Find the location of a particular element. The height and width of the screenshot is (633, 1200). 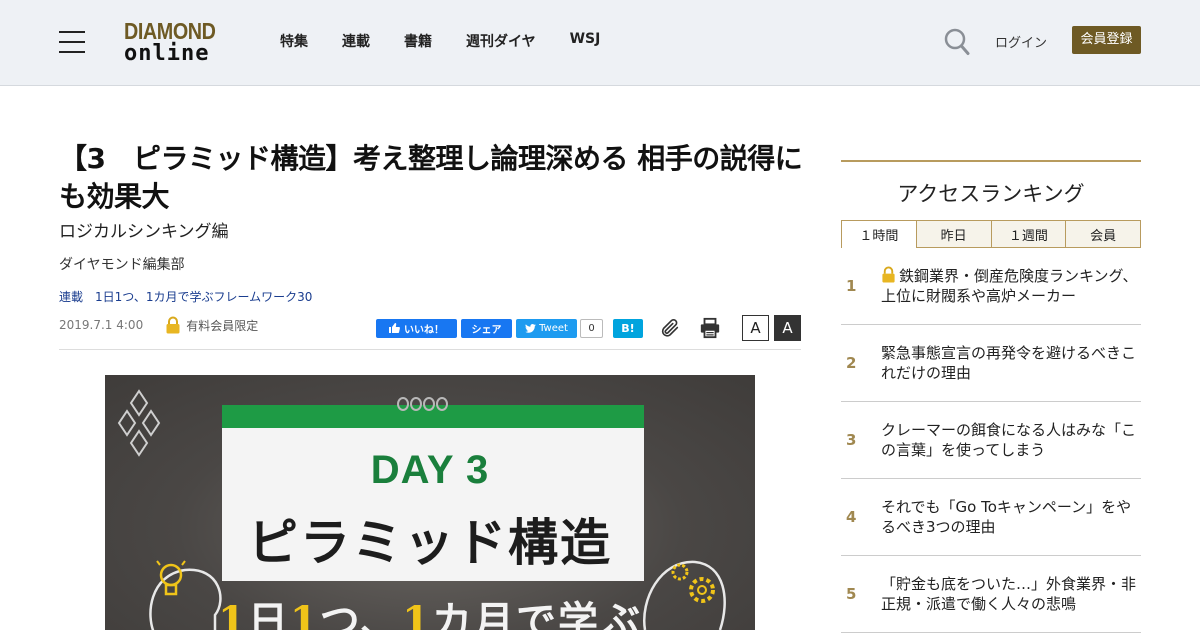

site-logo: DIAMOND online is located at coordinates (176, 42).